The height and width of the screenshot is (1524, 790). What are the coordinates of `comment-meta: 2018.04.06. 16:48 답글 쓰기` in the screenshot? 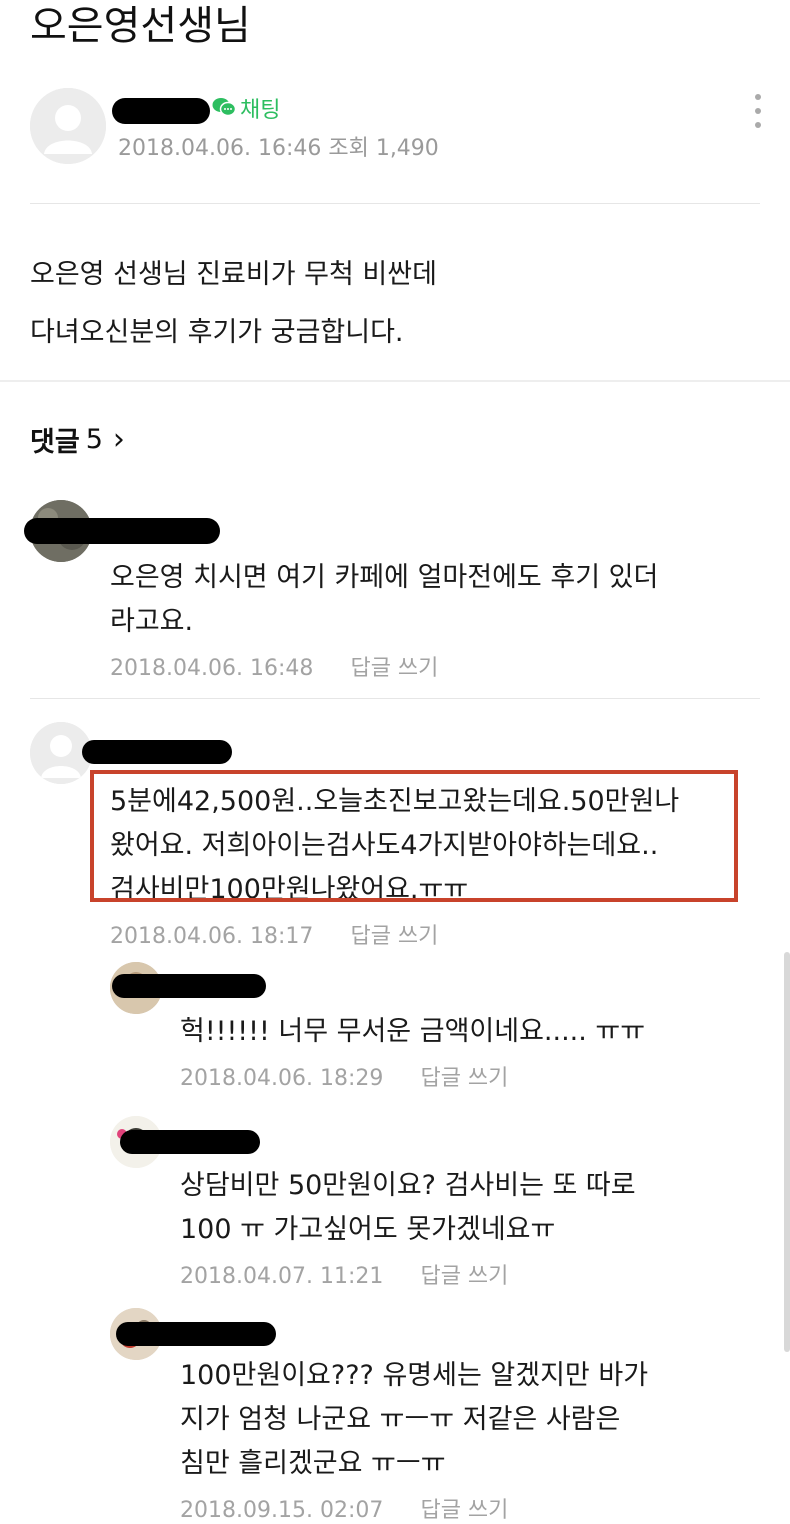 It's located at (384, 666).